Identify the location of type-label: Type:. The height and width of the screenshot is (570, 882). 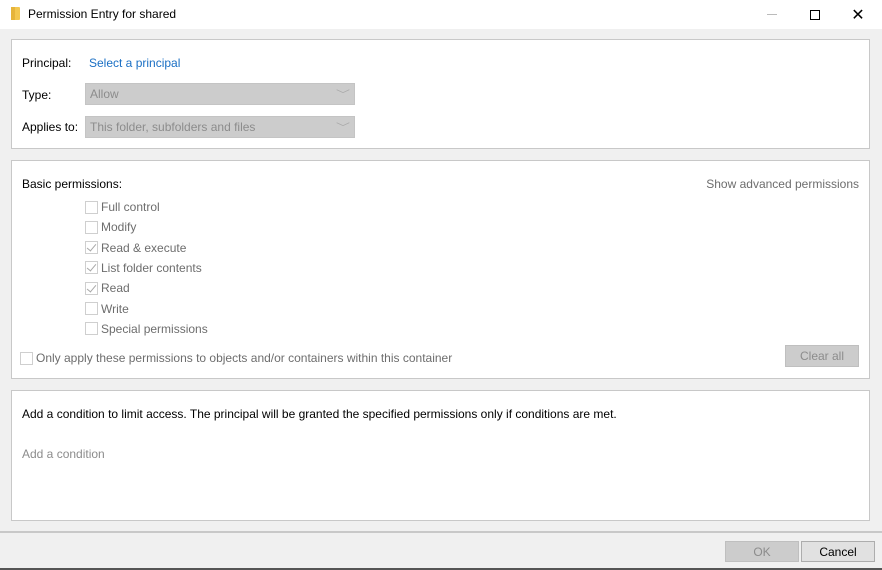
(37, 95).